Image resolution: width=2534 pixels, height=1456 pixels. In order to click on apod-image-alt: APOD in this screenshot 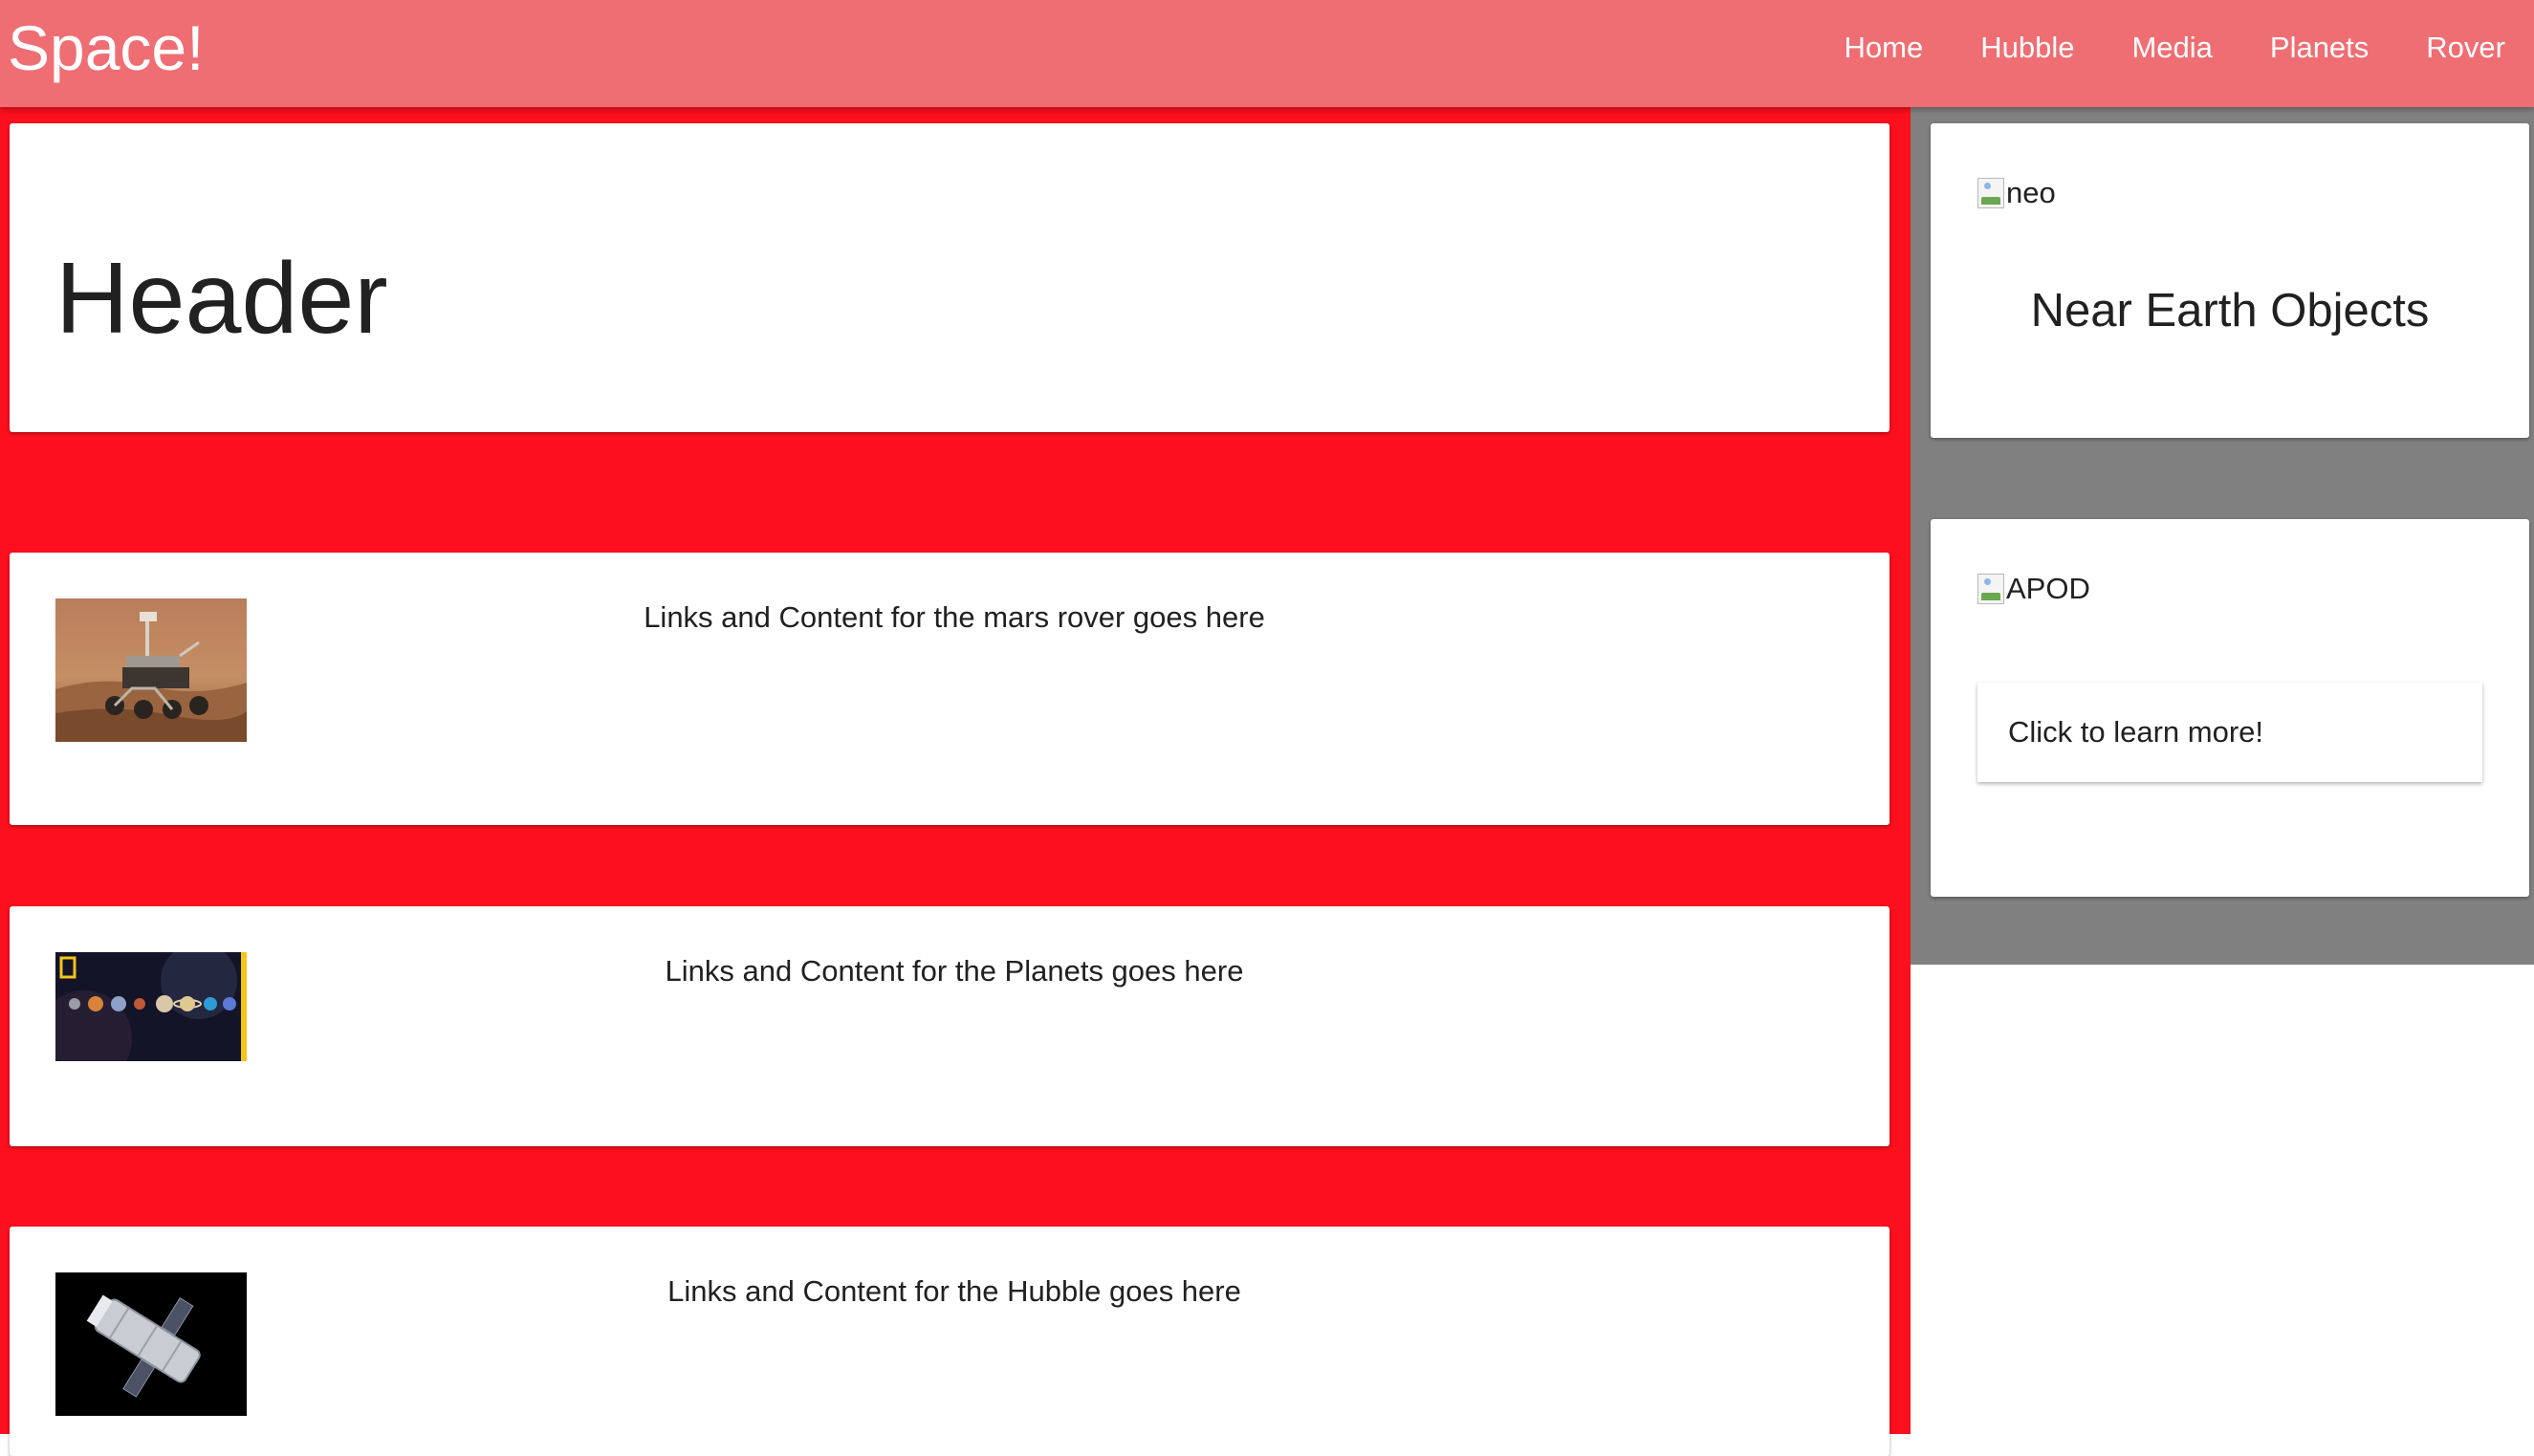, I will do `click(2048, 589)`.